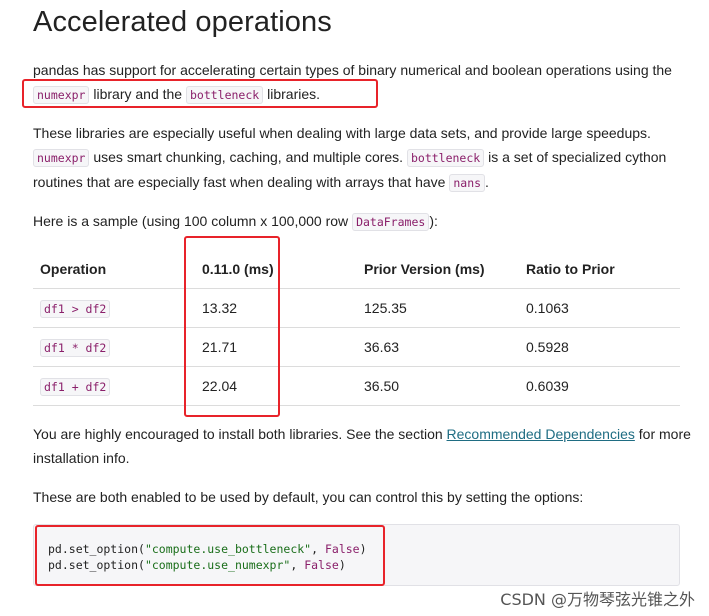 Image resolution: width=709 pixels, height=616 pixels. What do you see at coordinates (114, 308) in the screenshot?
I see `table-cell-operation: df1 > df2` at bounding box center [114, 308].